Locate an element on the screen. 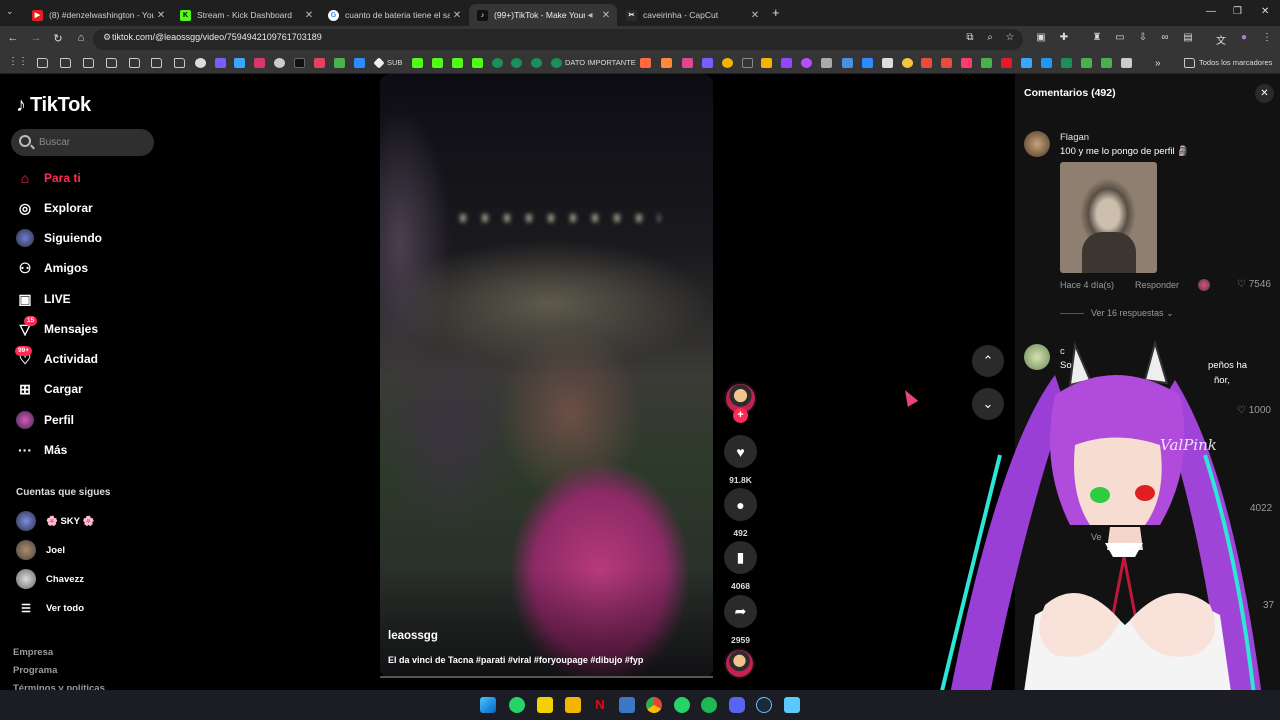 The height and width of the screenshot is (720, 1280). video-username: leaossgg is located at coordinates (413, 636).